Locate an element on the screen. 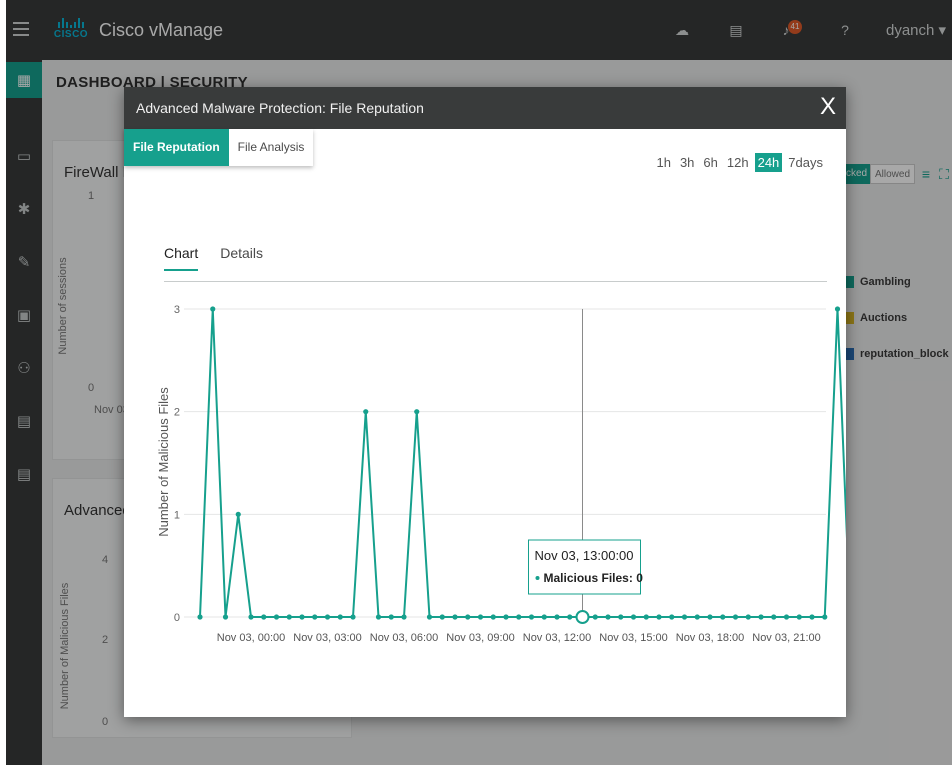 This screenshot has width=952, height=765. y-tick-label: 3 is located at coordinates (177, 310).